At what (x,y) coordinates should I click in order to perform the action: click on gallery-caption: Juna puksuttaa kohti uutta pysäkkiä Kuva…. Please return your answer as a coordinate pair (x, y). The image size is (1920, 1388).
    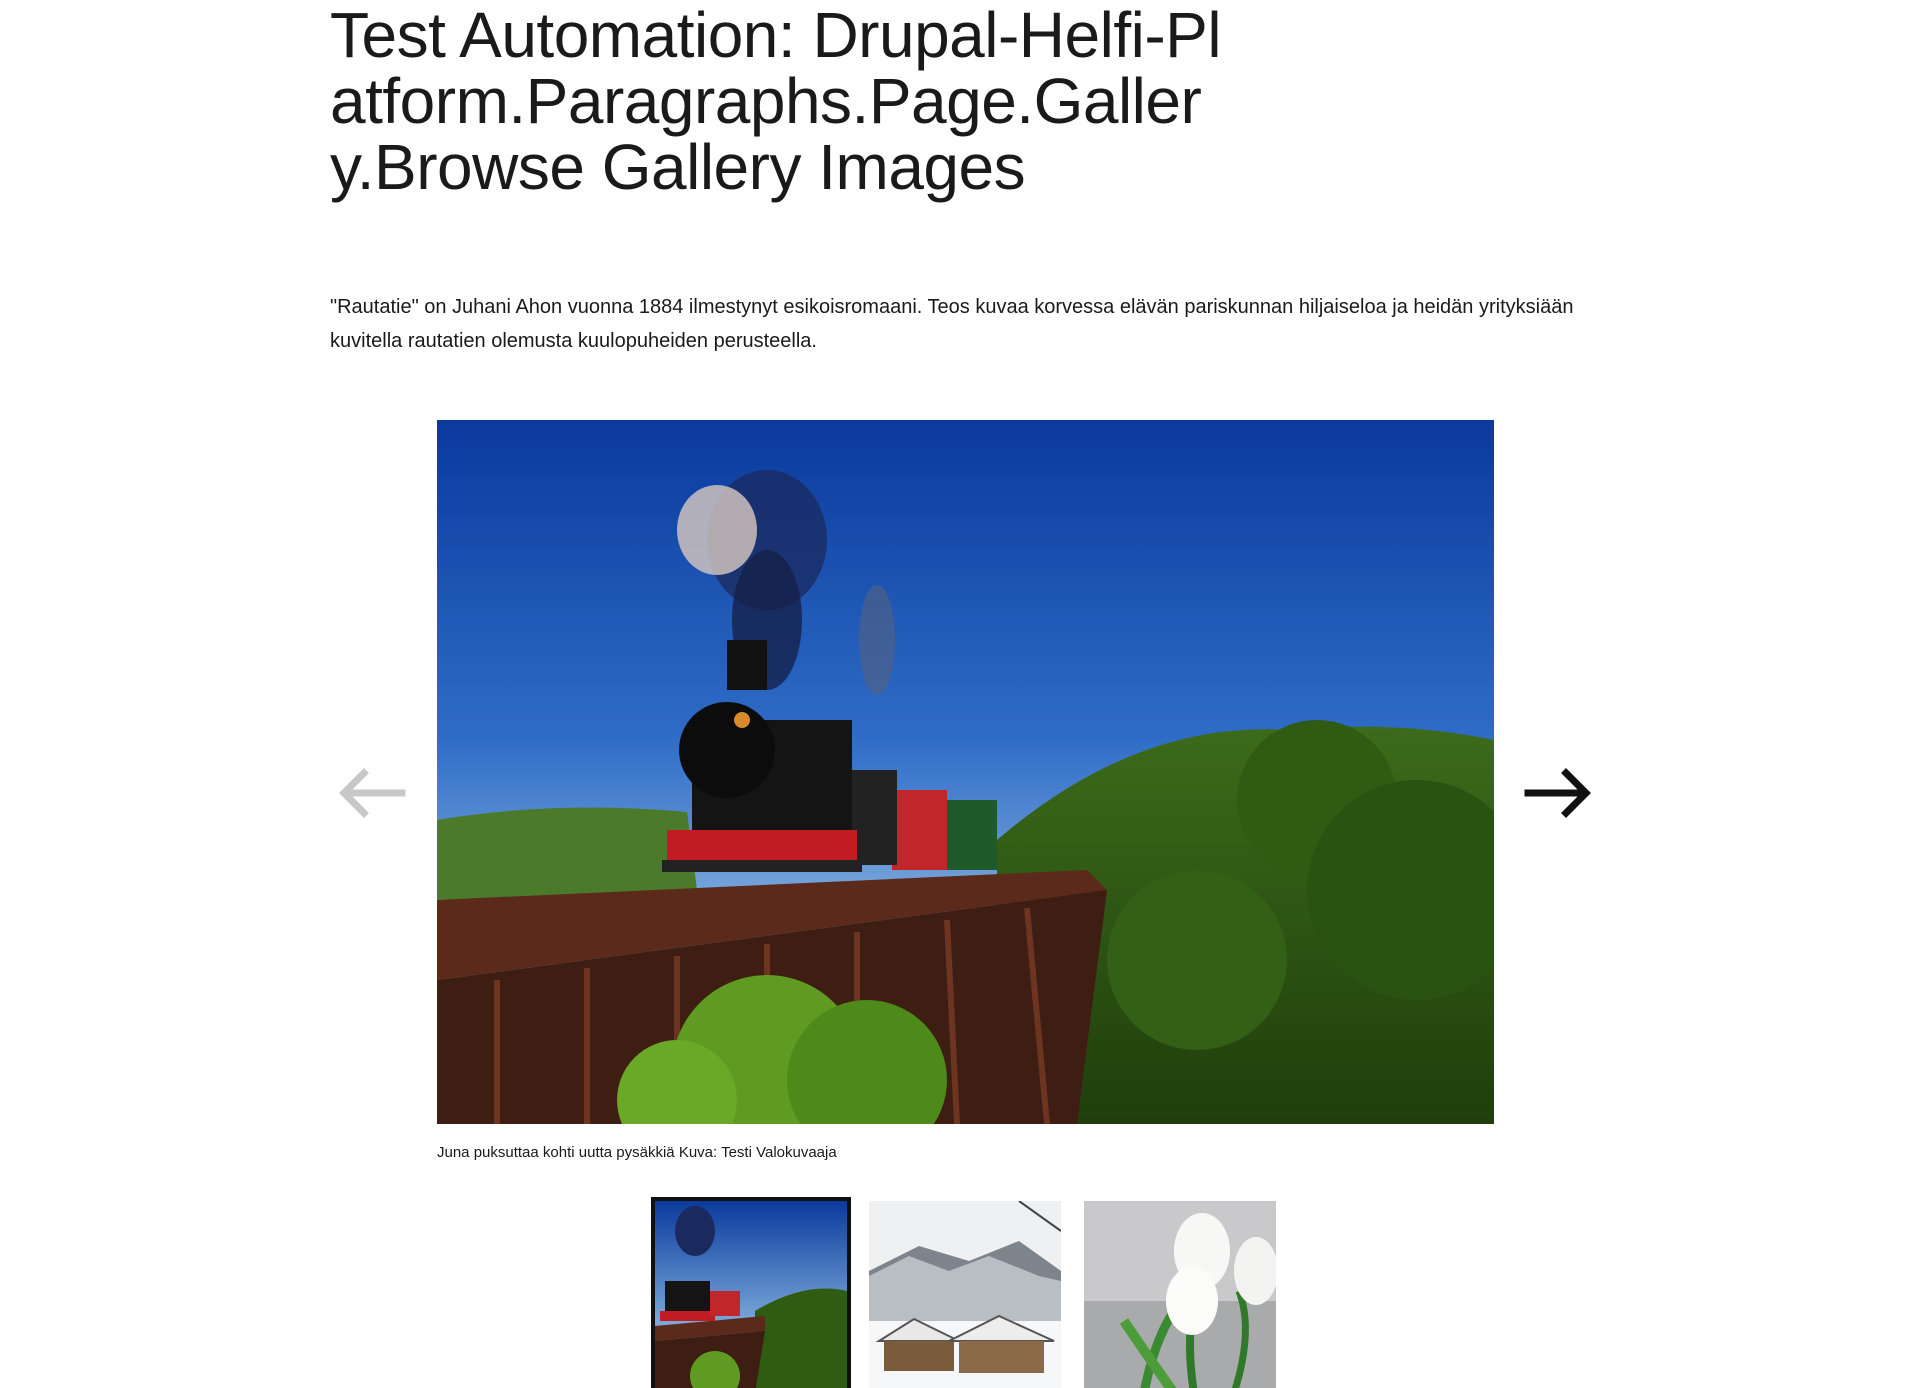
    Looking at the image, I should click on (637, 1152).